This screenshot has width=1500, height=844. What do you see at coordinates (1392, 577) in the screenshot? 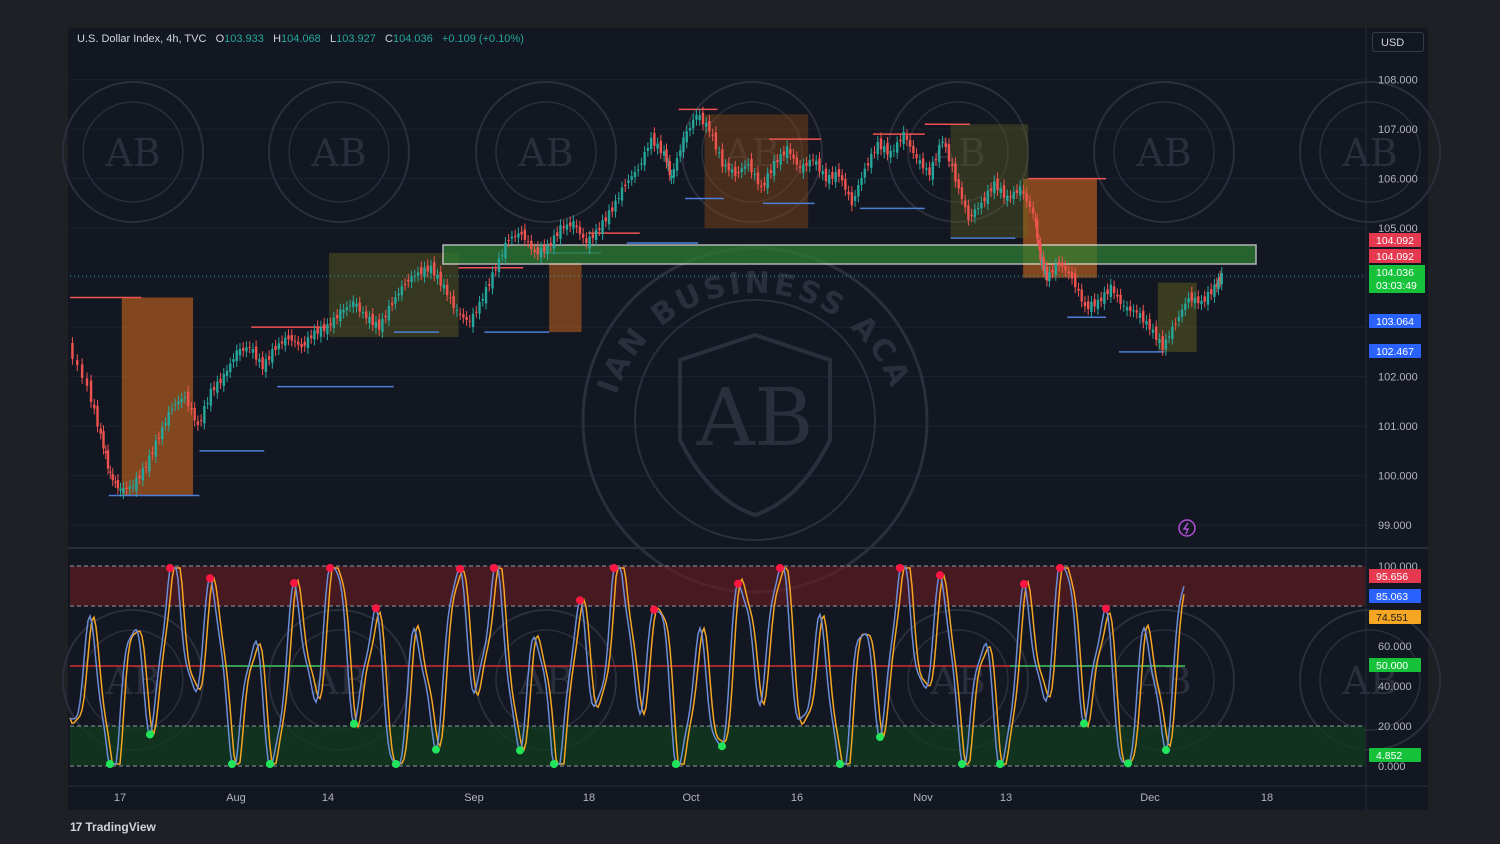
I see `osc-badge-red: 95.656` at bounding box center [1392, 577].